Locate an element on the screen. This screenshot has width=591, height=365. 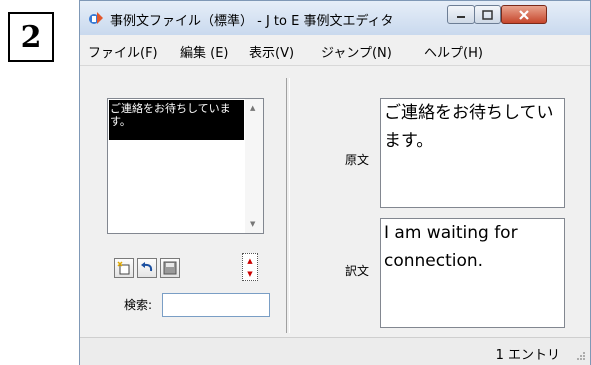
undo-icon is located at coordinates (147, 267).